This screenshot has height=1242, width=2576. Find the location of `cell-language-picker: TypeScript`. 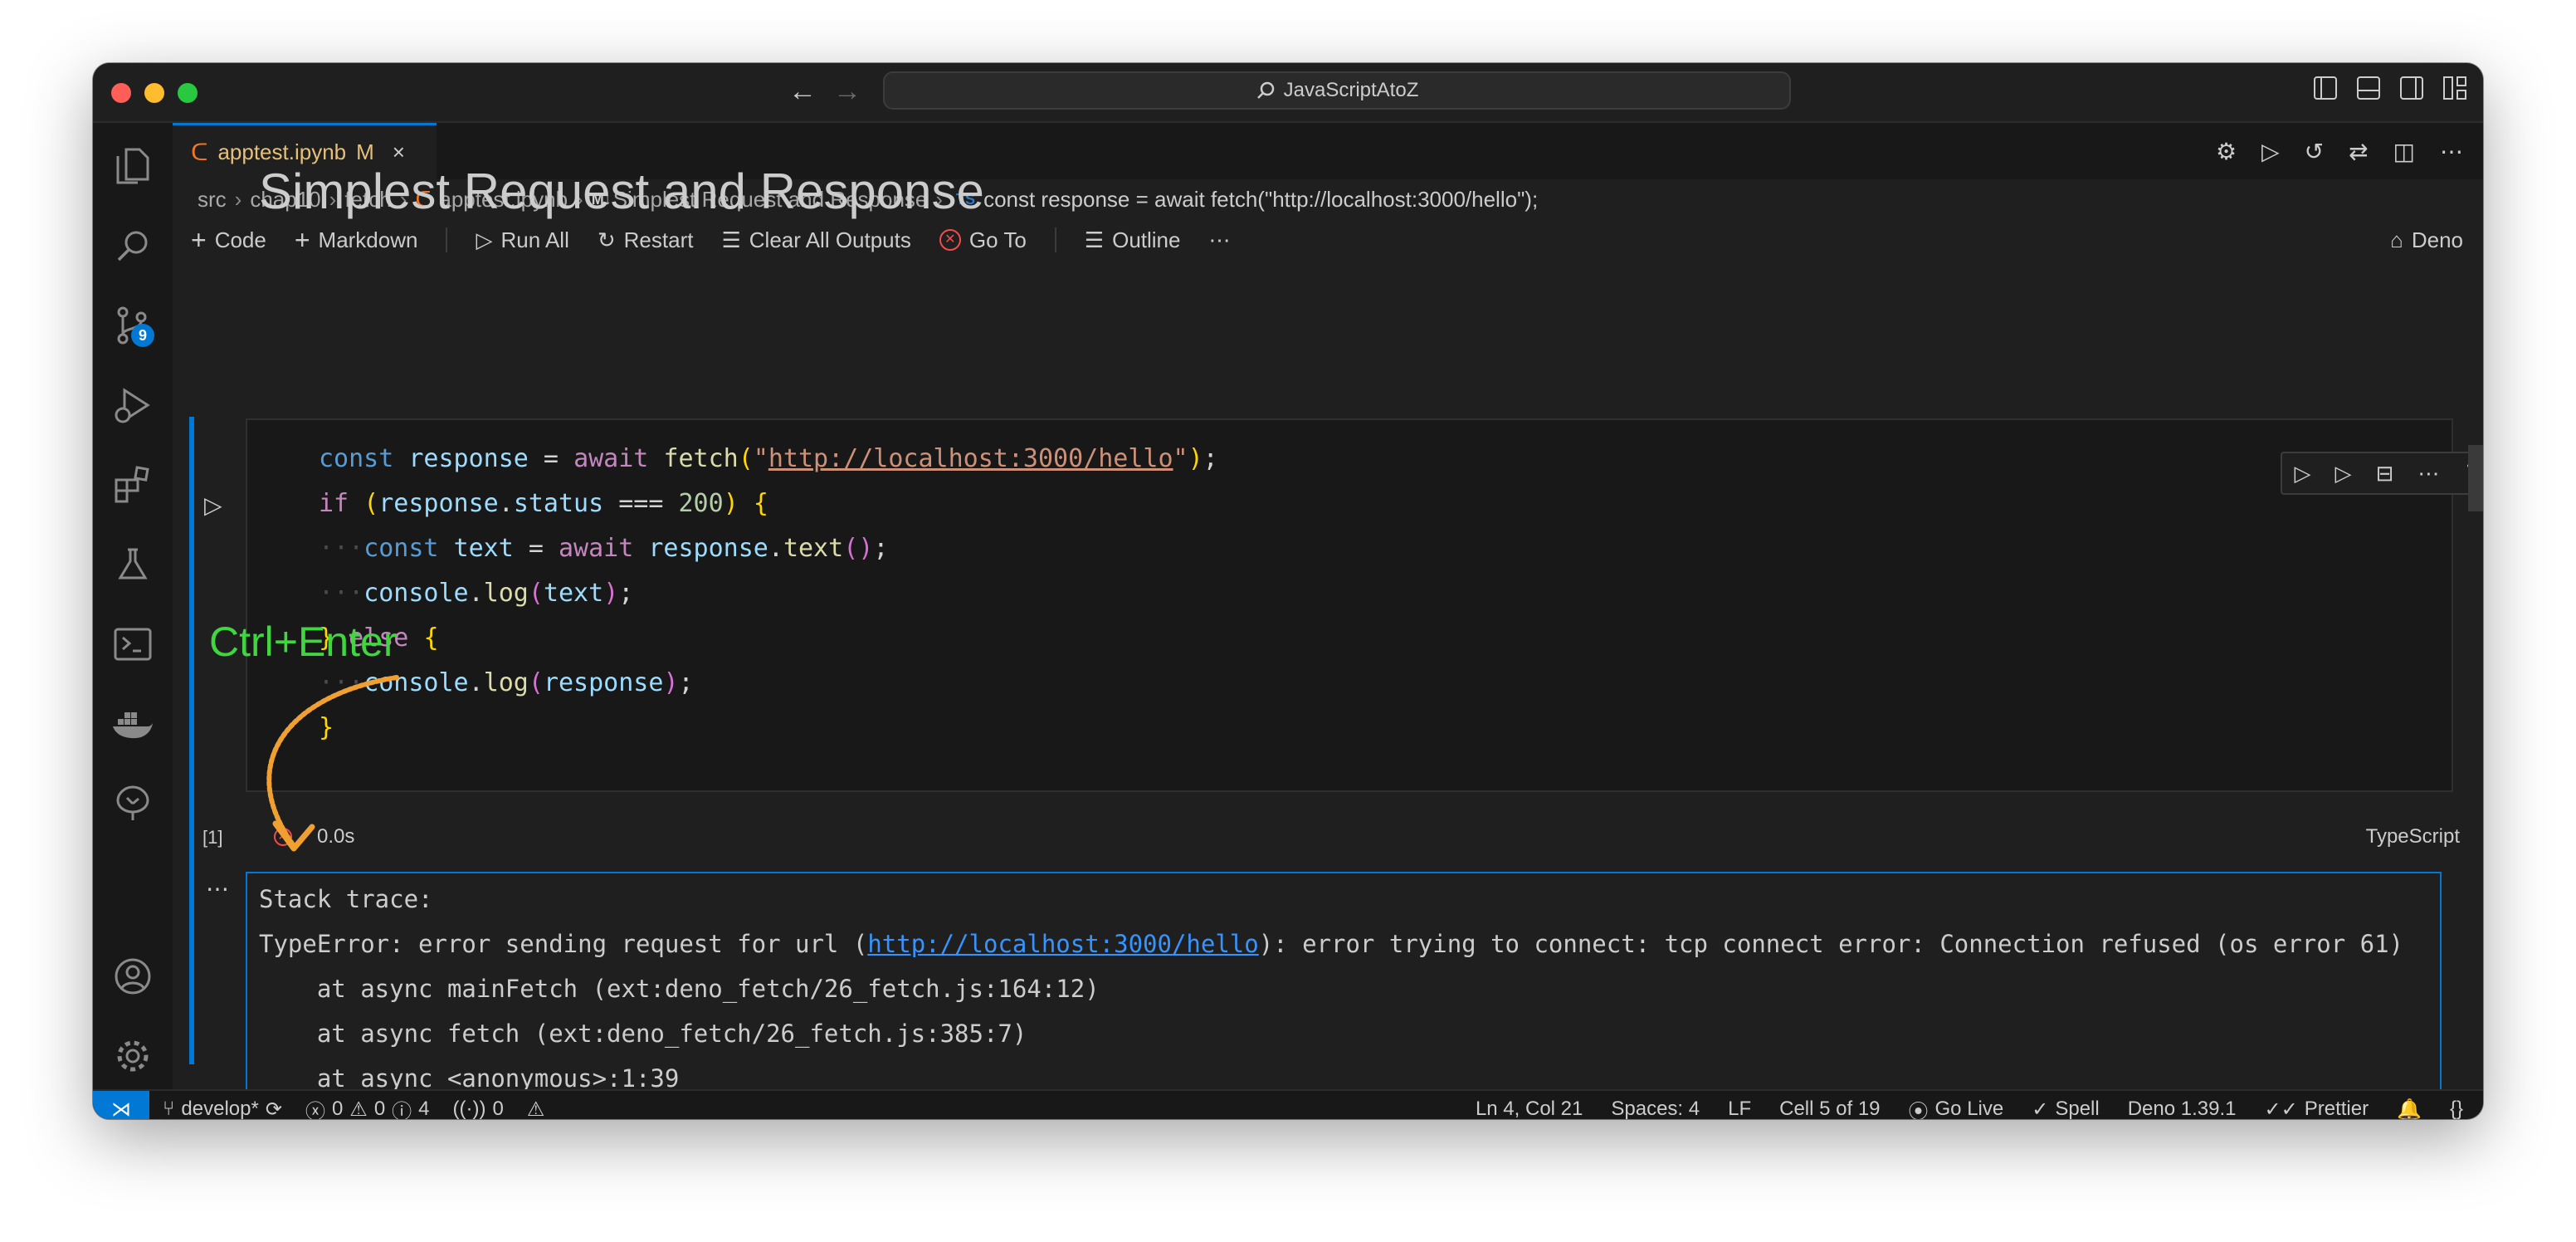

cell-language-picker: TypeScript is located at coordinates (2413, 836).